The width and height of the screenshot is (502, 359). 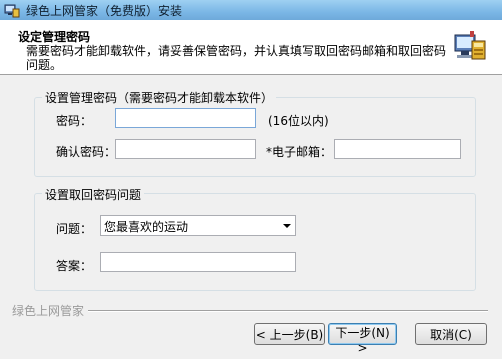 I want to click on question-selected-value: 您最喜欢的运动, so click(x=146, y=227).